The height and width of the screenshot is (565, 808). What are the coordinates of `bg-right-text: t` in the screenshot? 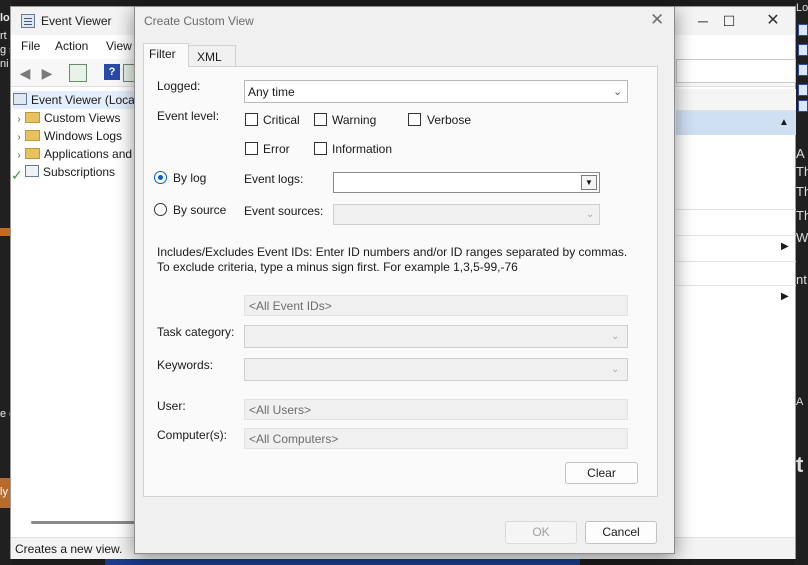 It's located at (800, 464).